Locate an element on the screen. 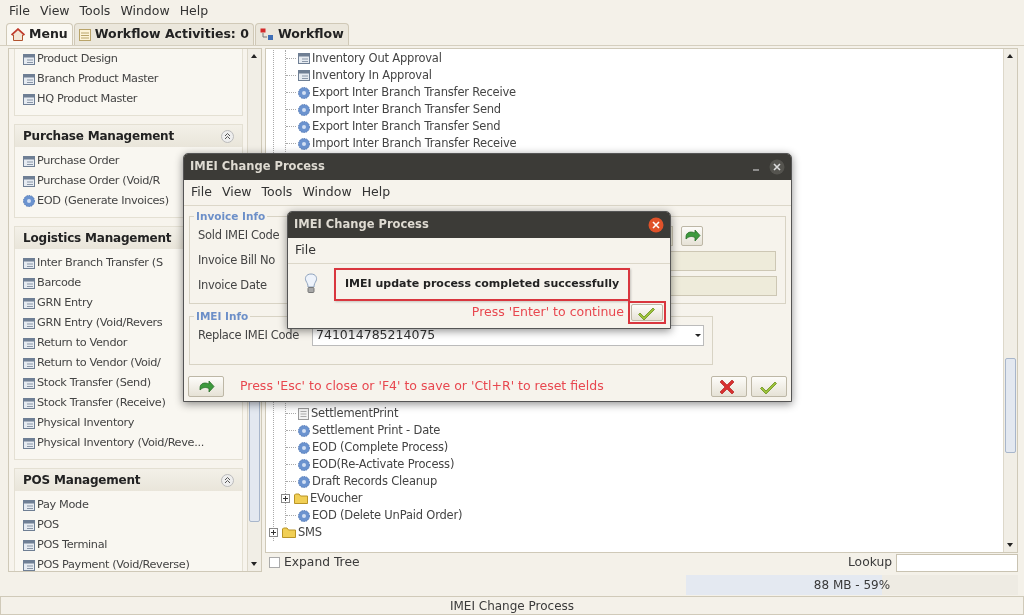 The image size is (1024, 615). memory-reading: 88 MB - 59% is located at coordinates (852, 585).